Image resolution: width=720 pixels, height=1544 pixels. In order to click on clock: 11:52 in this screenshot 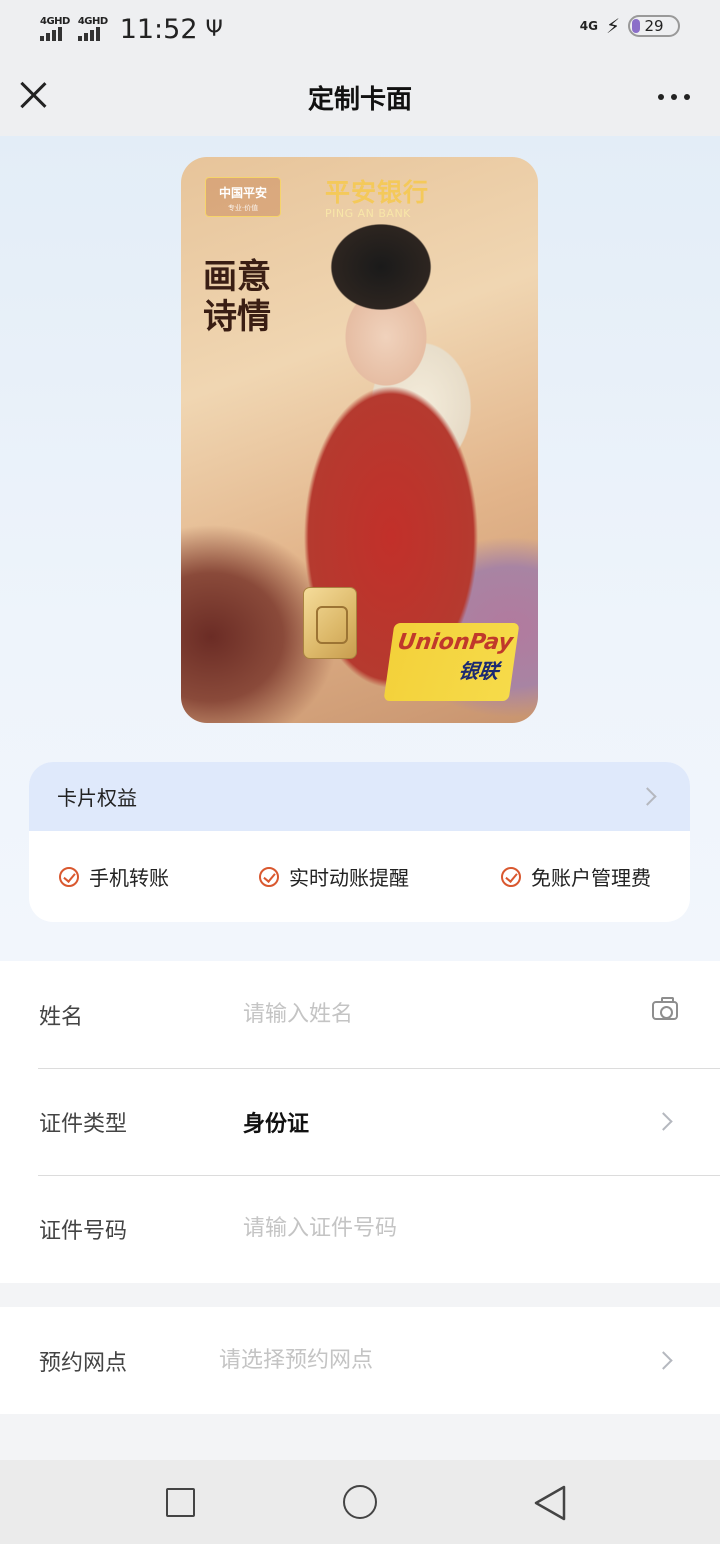, I will do `click(158, 29)`.